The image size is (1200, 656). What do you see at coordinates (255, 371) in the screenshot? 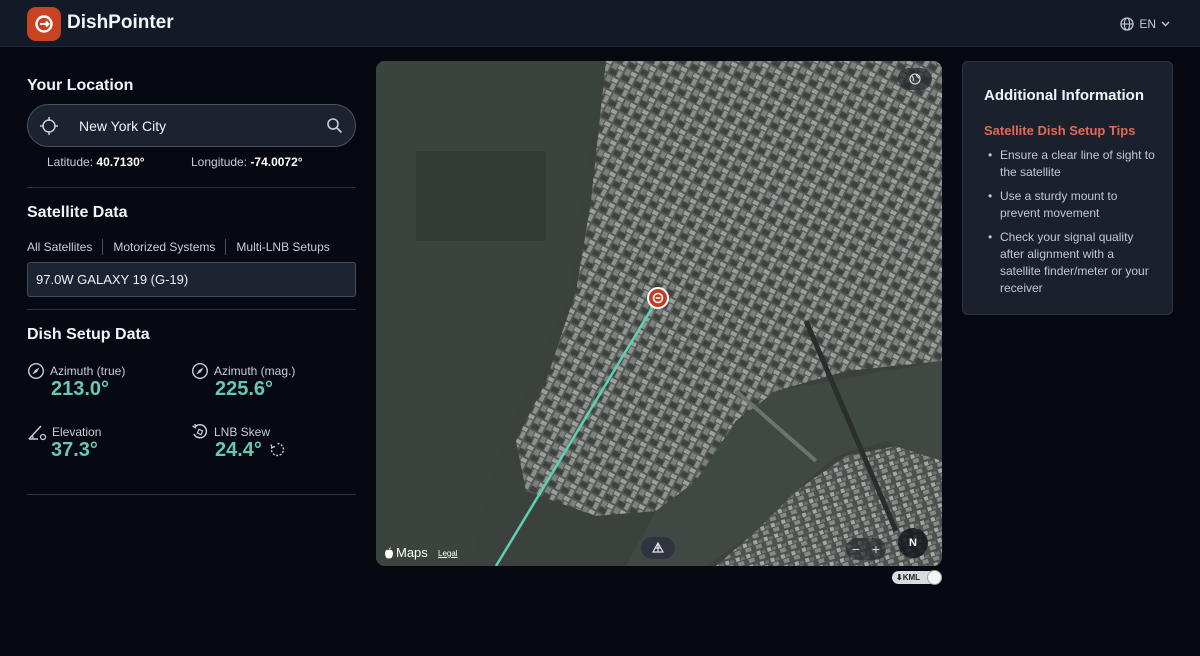
I see `azimuth-mag-label: Azimuth (mag.)` at bounding box center [255, 371].